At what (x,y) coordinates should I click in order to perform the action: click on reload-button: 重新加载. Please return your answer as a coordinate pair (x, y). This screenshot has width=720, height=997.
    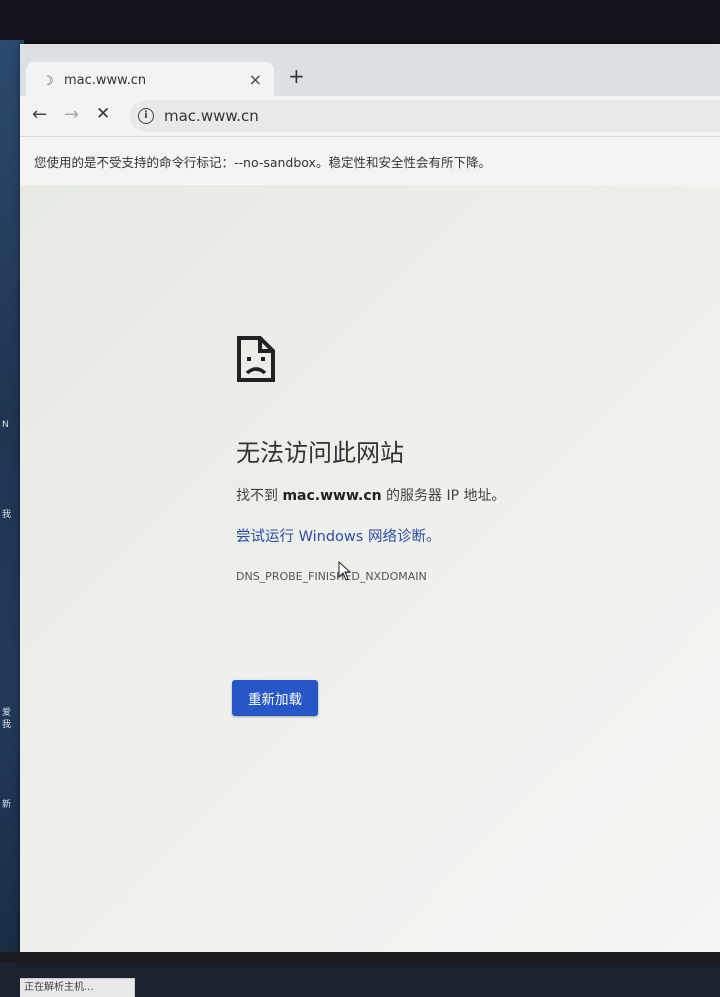
    Looking at the image, I should click on (275, 698).